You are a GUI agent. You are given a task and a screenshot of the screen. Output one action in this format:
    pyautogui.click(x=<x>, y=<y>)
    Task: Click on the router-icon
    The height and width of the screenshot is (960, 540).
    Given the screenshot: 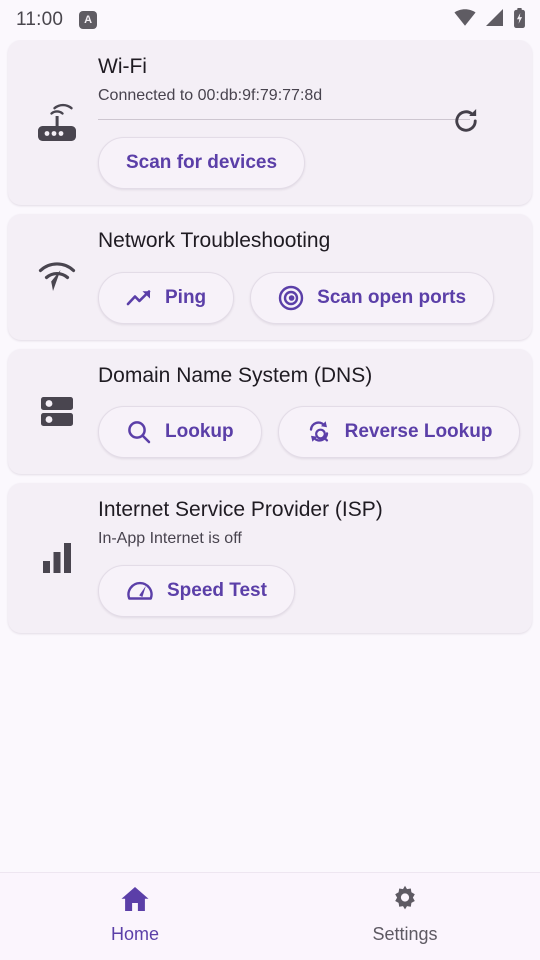 What is the action you would take?
    pyautogui.click(x=57, y=123)
    